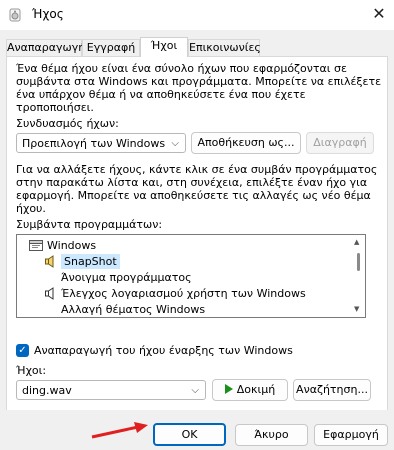 The image size is (394, 450). Describe the element at coordinates (340, 143) in the screenshot. I see `delete-button: Διαγραφή` at that location.